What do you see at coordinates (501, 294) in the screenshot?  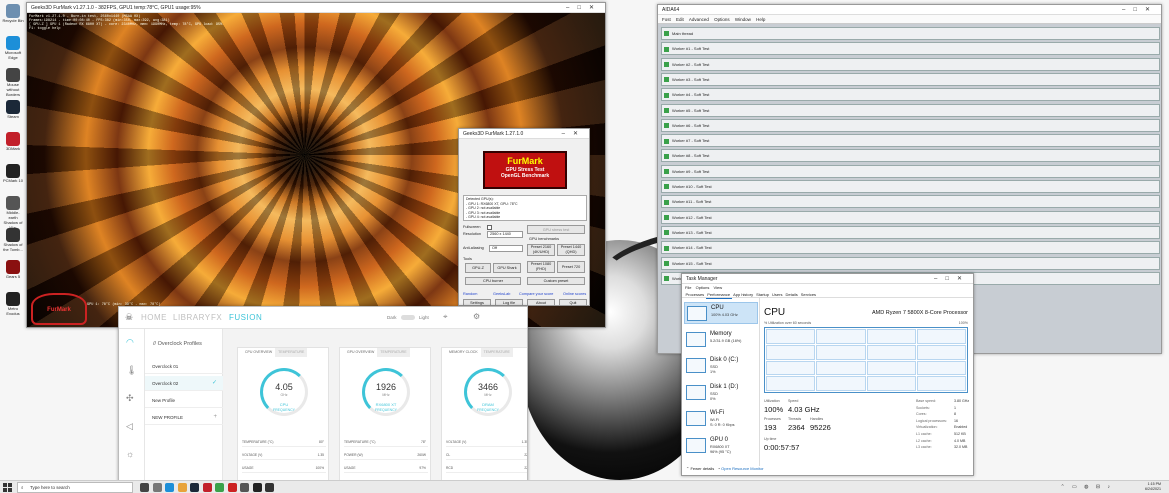 I see `geekslab-link: GeeksLab` at bounding box center [501, 294].